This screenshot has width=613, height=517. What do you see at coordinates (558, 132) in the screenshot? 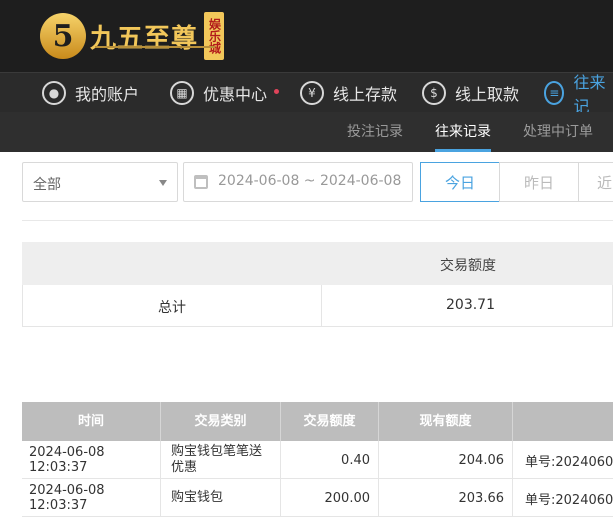
I see `tab-pending-orders: 处理中订单` at bounding box center [558, 132].